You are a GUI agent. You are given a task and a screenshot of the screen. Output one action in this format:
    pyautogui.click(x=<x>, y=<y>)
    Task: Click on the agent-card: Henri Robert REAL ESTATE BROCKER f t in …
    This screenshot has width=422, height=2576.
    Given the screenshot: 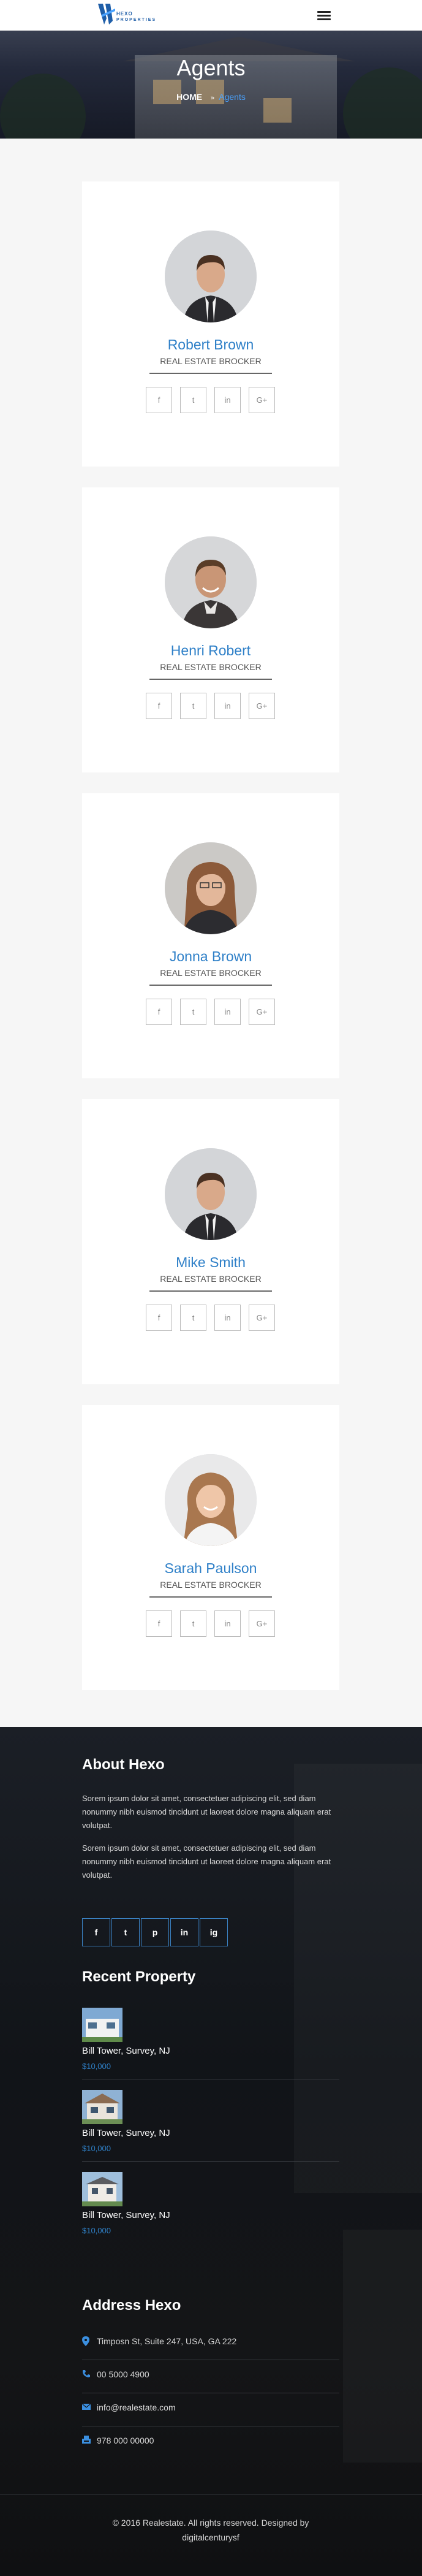 What is the action you would take?
    pyautogui.click(x=210, y=629)
    